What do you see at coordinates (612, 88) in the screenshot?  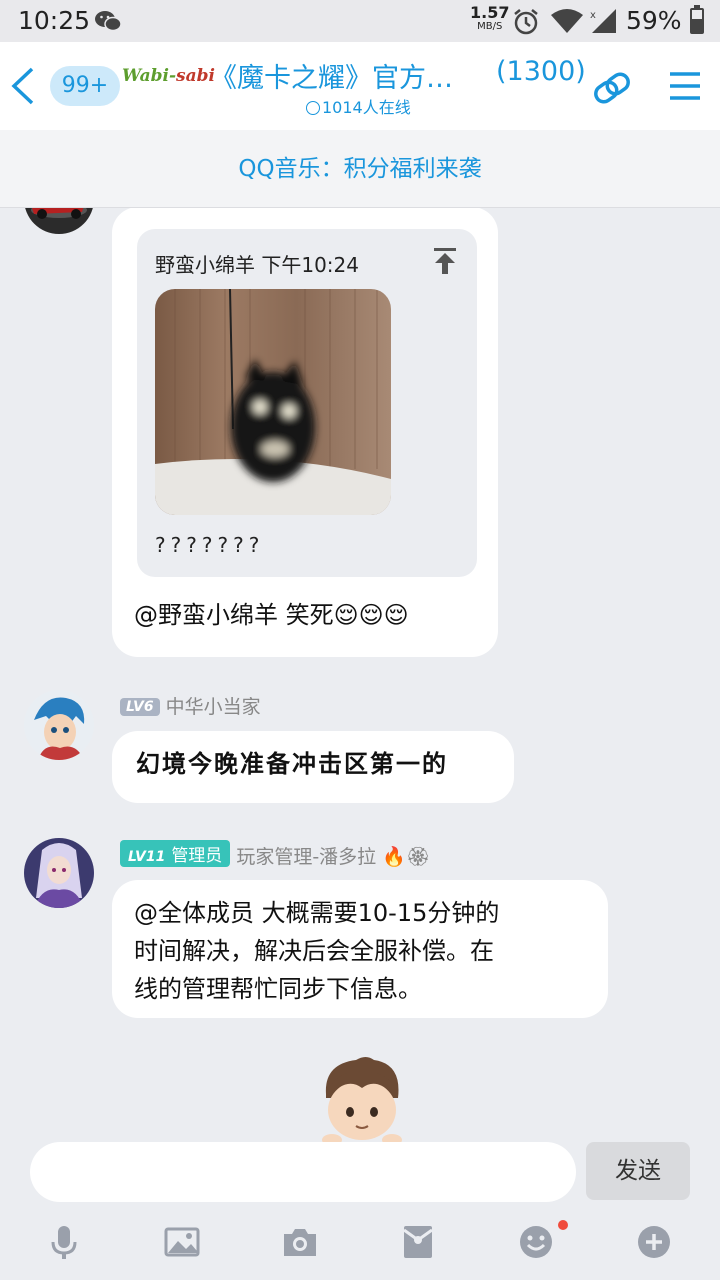 I see `share-link-icon` at bounding box center [612, 88].